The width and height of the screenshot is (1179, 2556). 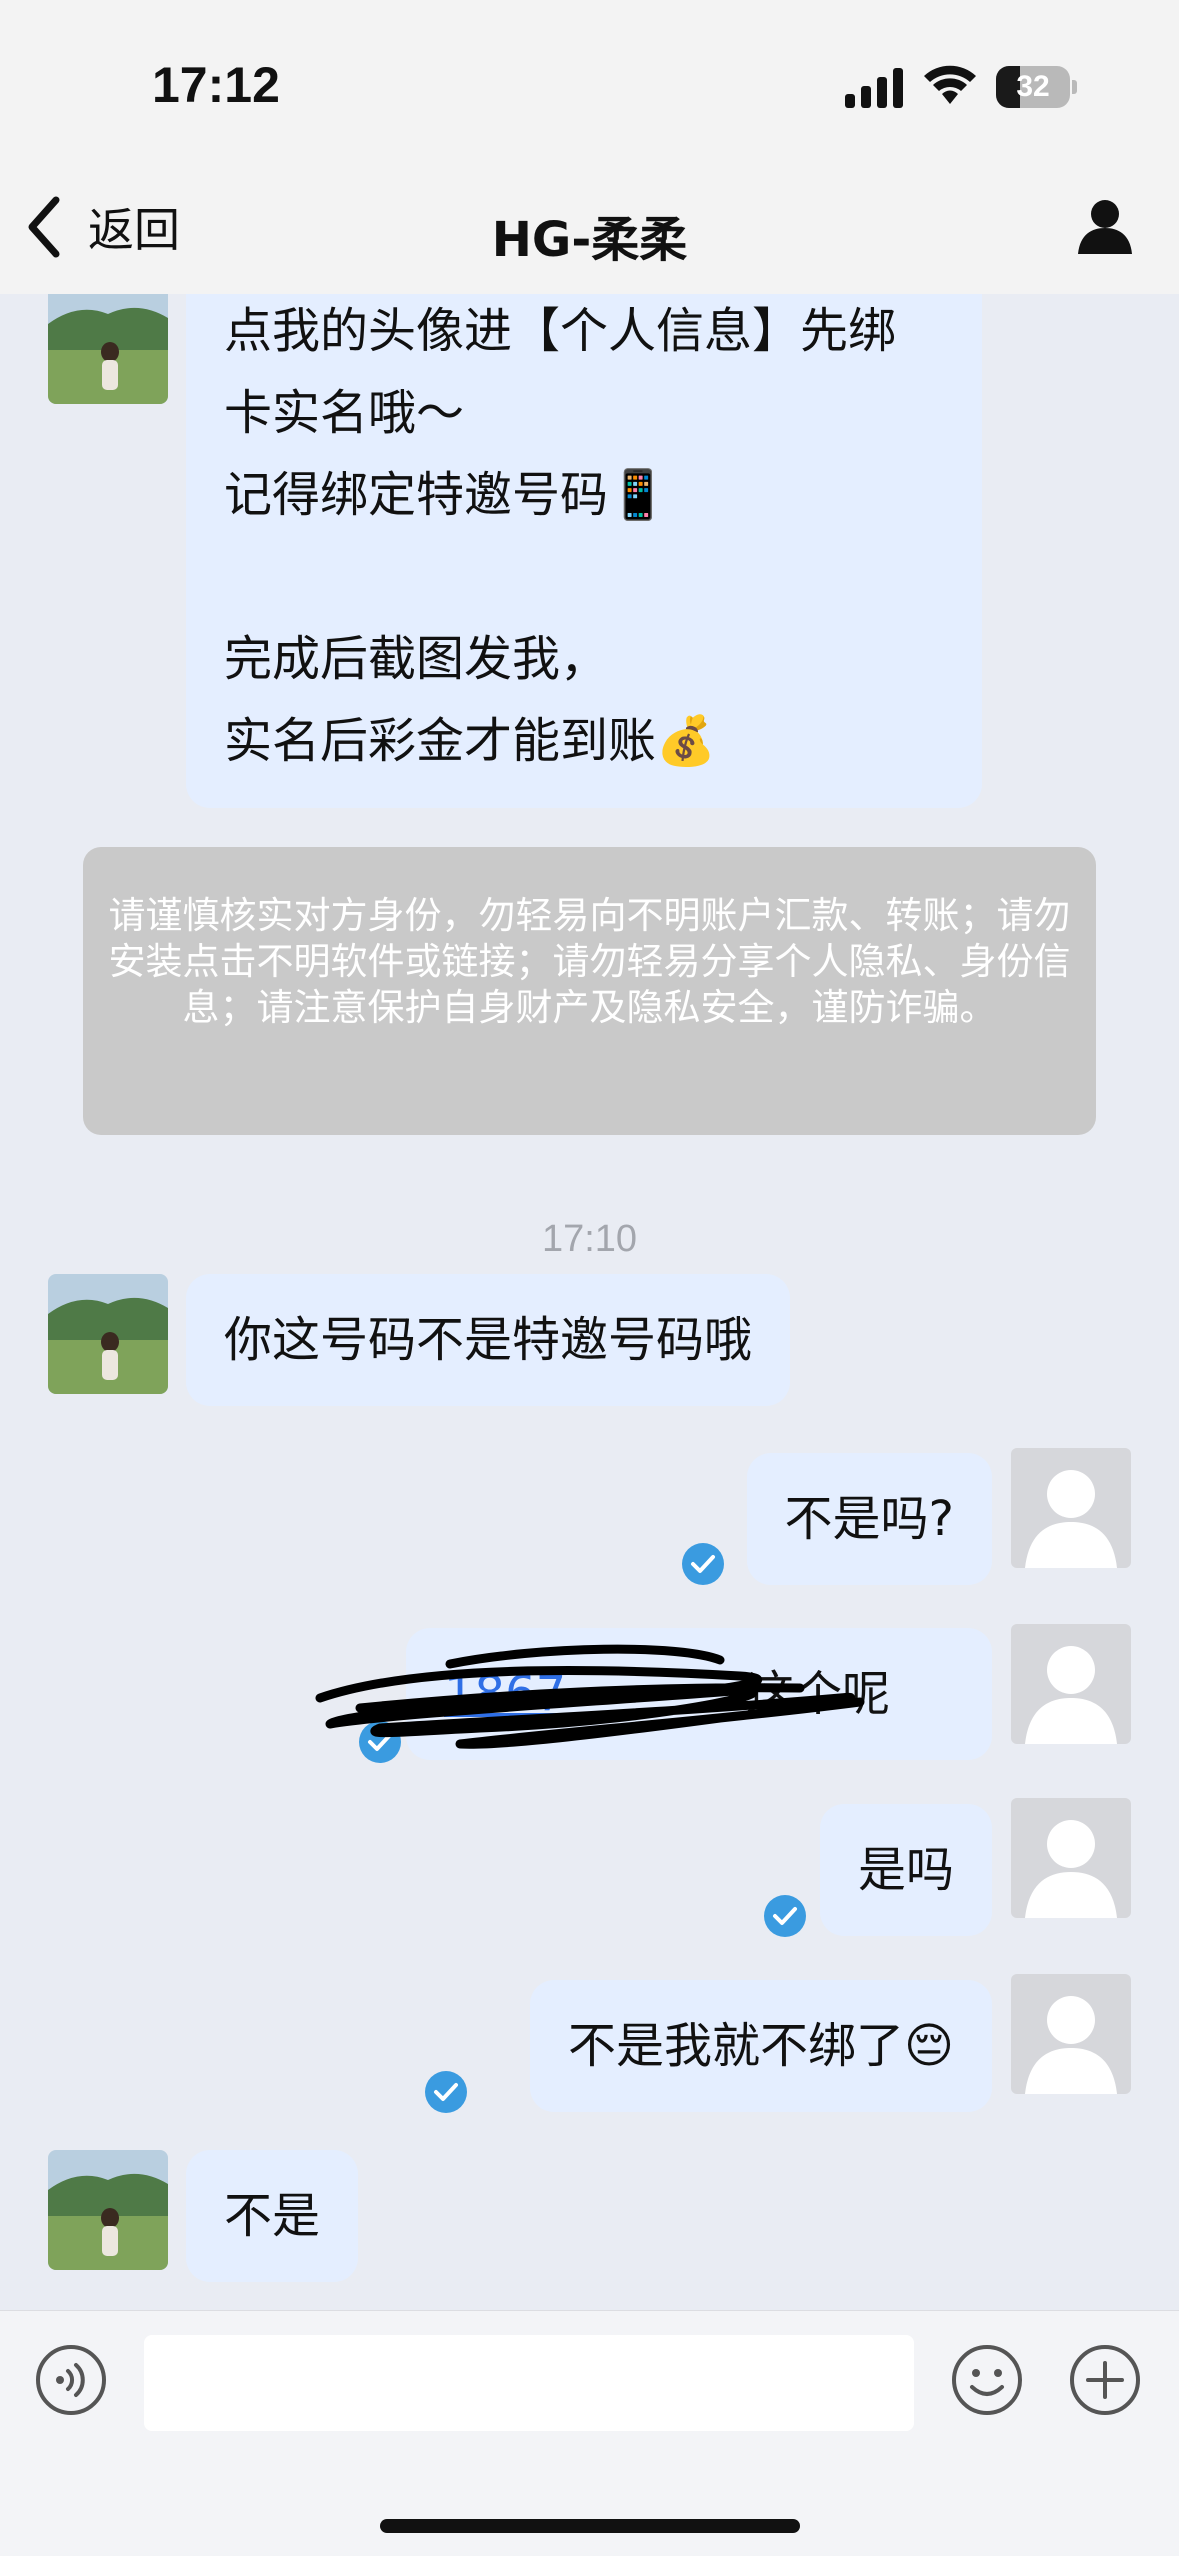 I want to click on voice-icon, so click(x=71, y=2380).